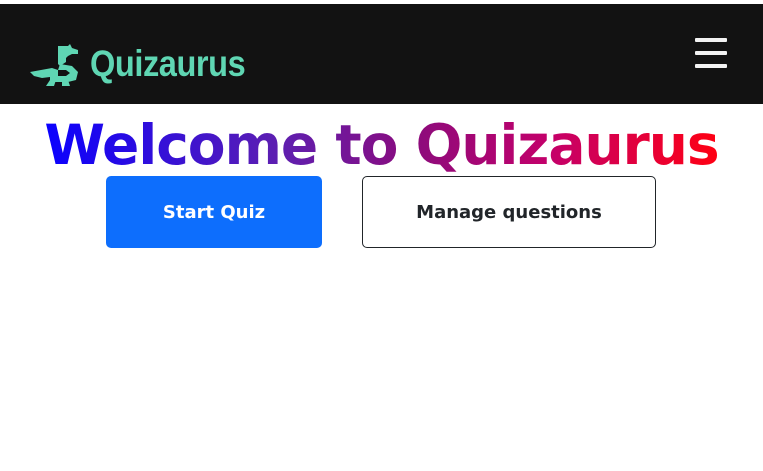 The width and height of the screenshot is (763, 471). I want to click on start-quiz-button: Start Quiz, so click(214, 212).